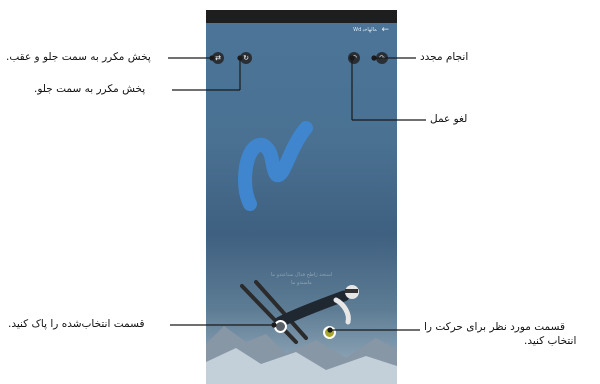 This screenshot has height=384, width=600. Describe the element at coordinates (76, 324) in the screenshot. I see `clear-selection-callout: قسمت انتخاب‌شده را پاک کنید.` at that location.